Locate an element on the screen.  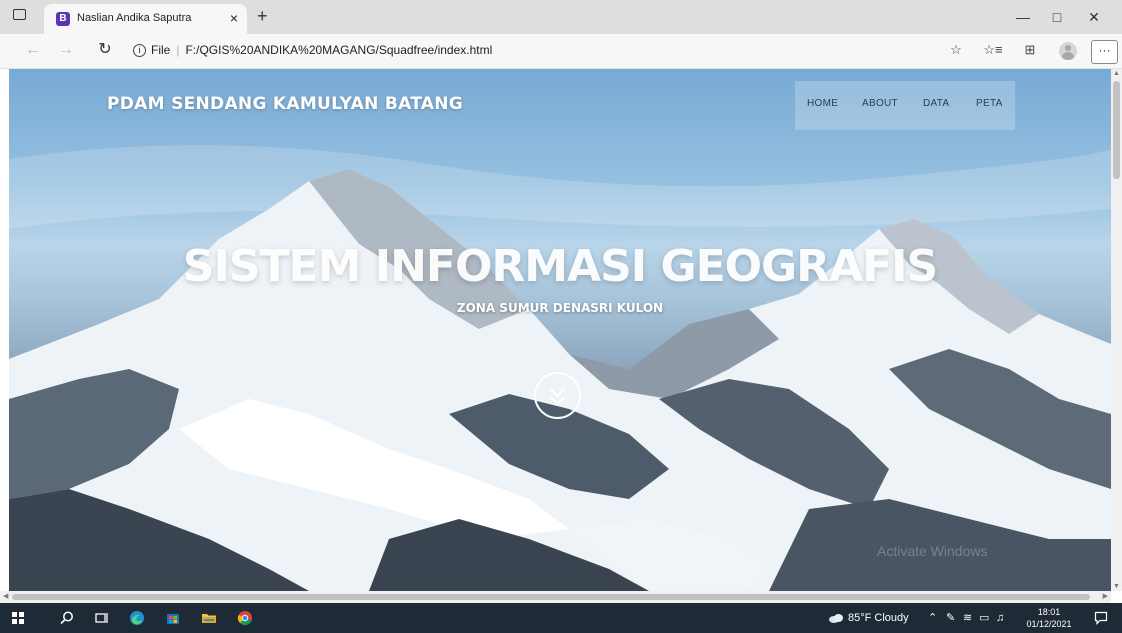
weather-icon is located at coordinates (836, 618).